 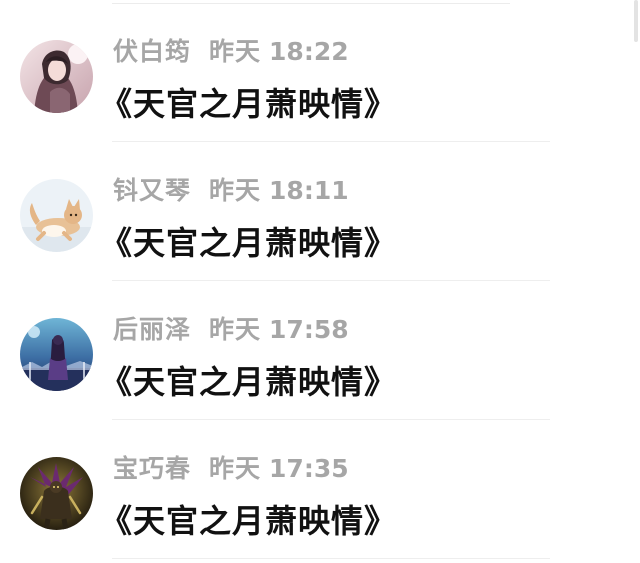 I want to click on username: 钭又琴, so click(x=152, y=189).